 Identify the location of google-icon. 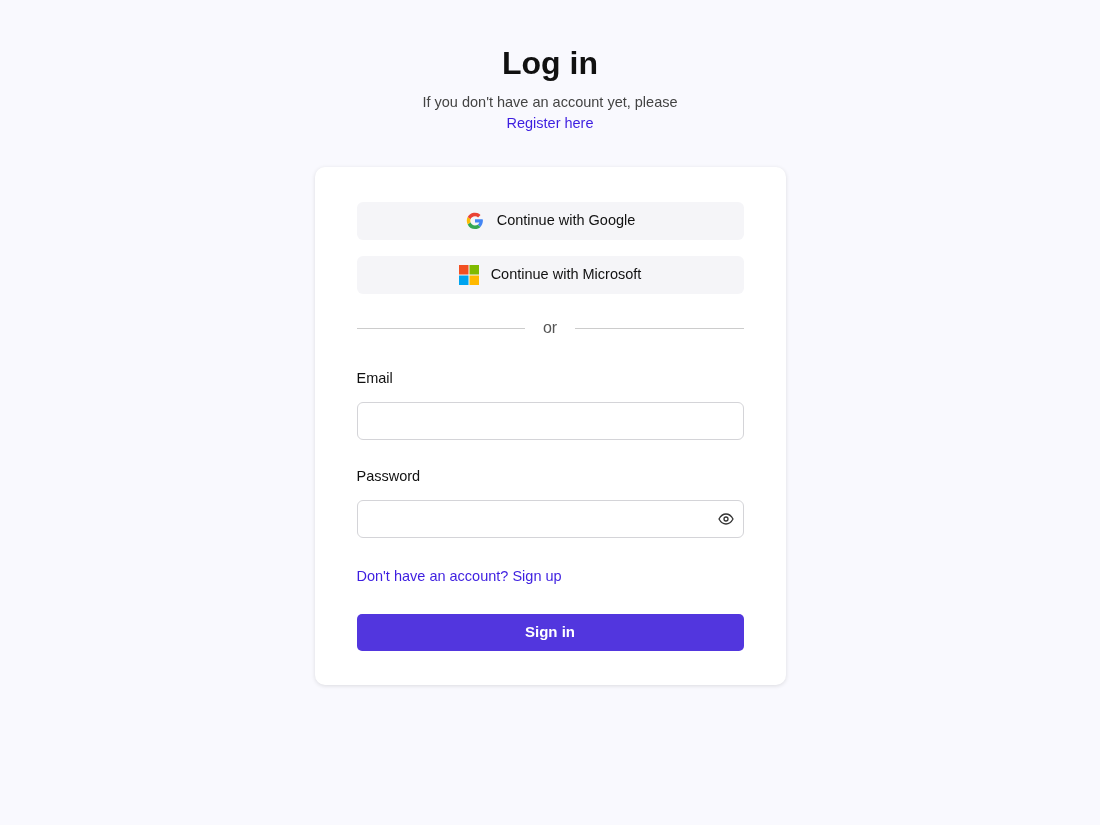
(474, 221).